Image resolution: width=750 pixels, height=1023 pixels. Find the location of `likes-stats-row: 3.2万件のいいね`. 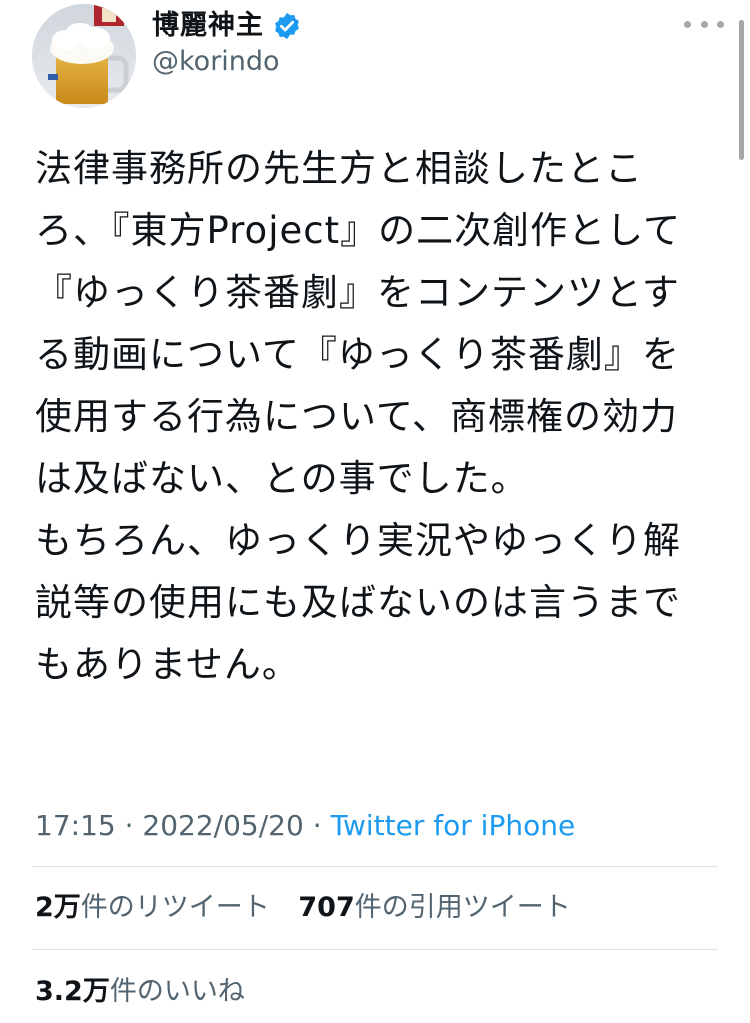

likes-stats-row: 3.2万件のいいね is located at coordinates (150, 992).